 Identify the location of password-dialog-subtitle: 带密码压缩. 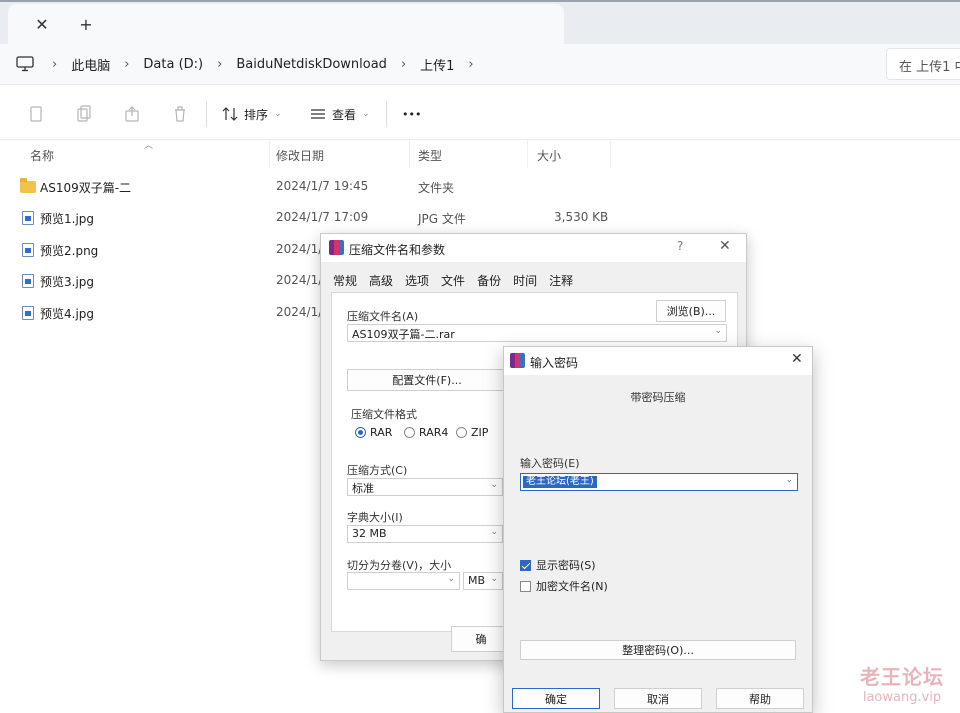
(658, 397).